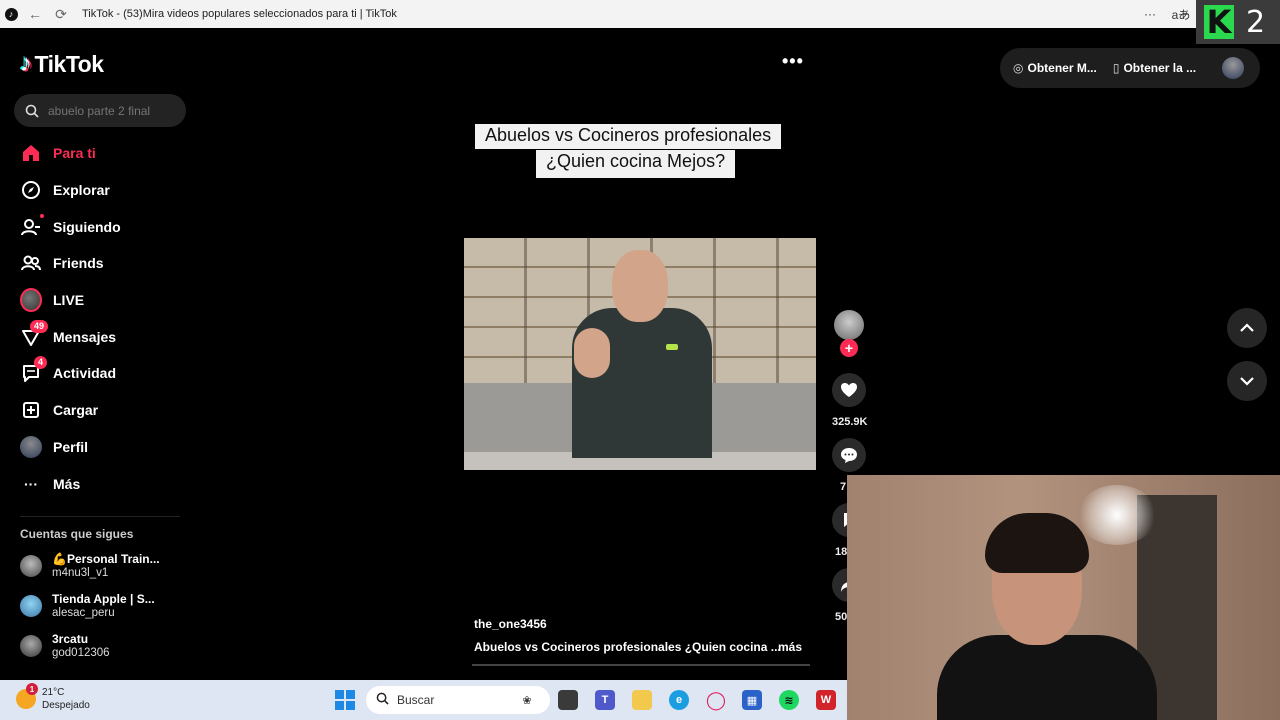  Describe the element at coordinates (32, 225) in the screenshot. I see `following-icon` at that location.